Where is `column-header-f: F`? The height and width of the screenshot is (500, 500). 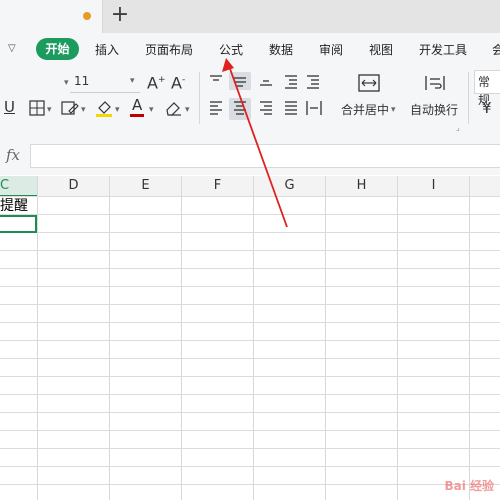 column-header-f: F is located at coordinates (217, 186).